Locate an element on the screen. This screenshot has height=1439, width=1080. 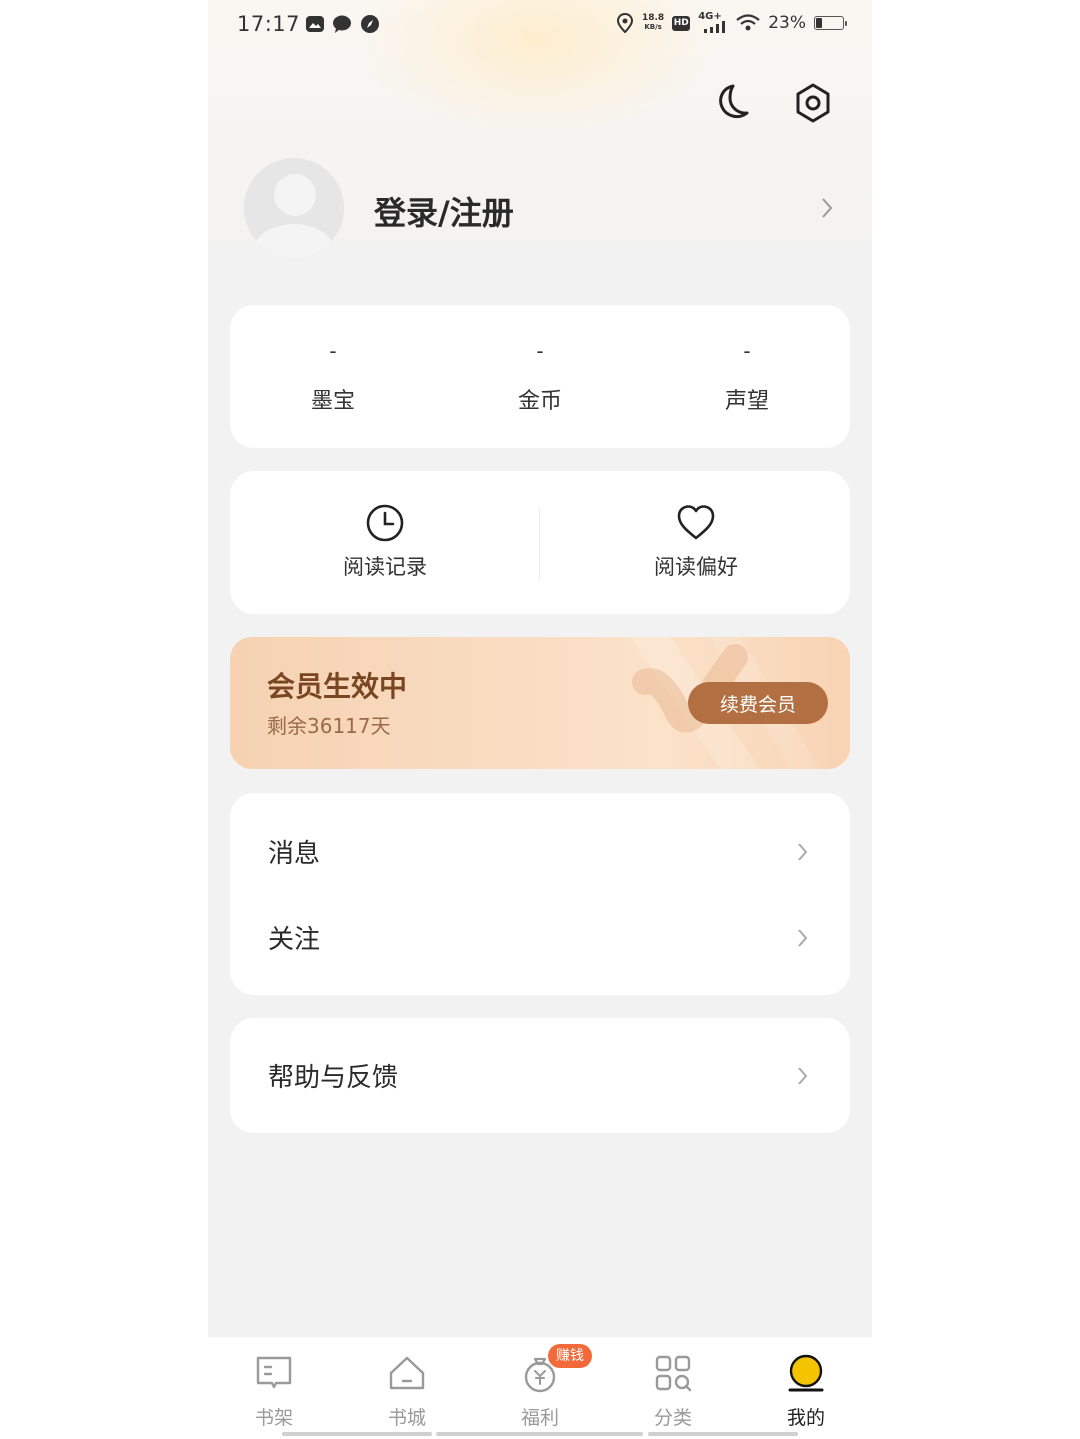
avatar is located at coordinates (294, 208).